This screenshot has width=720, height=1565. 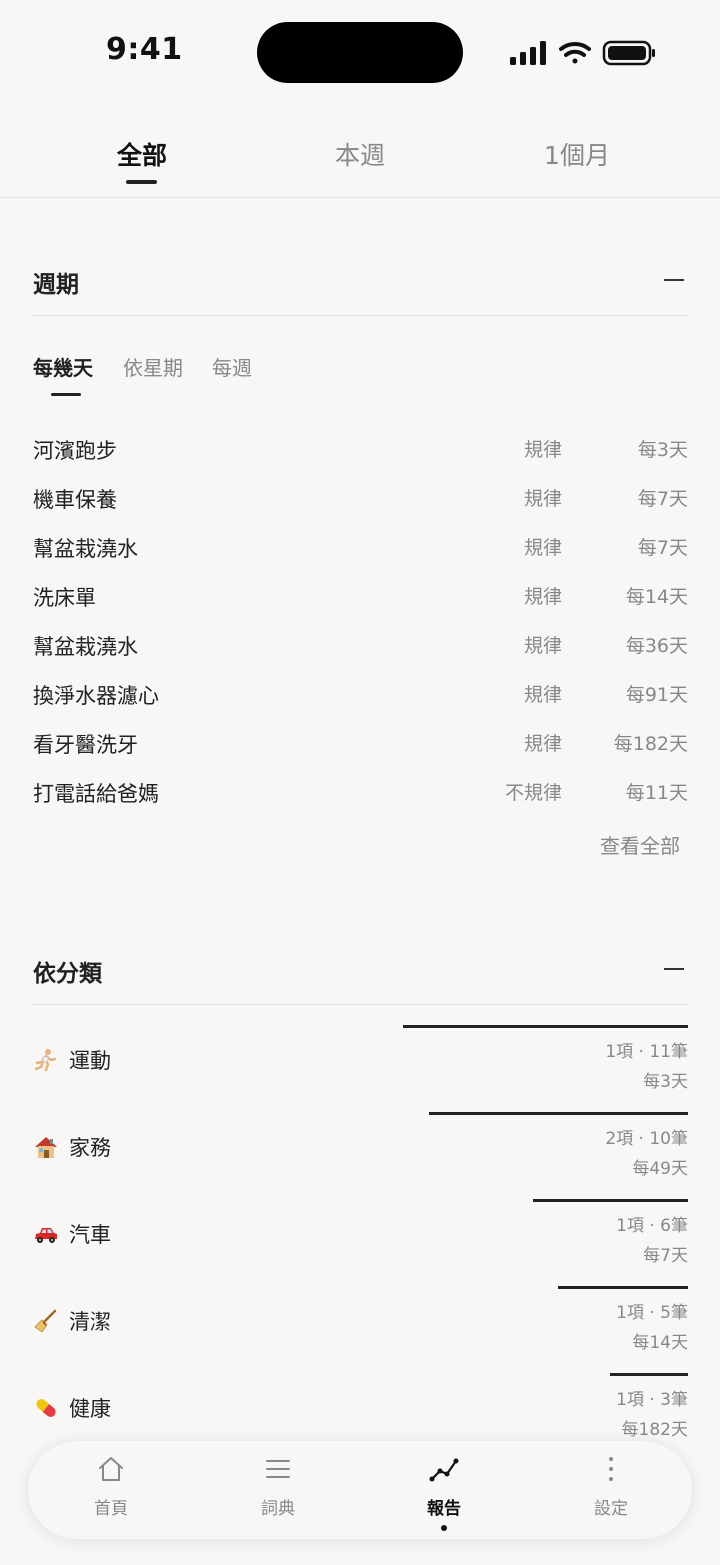 What do you see at coordinates (654, 1430) in the screenshot?
I see `category-frequency: 每182天` at bounding box center [654, 1430].